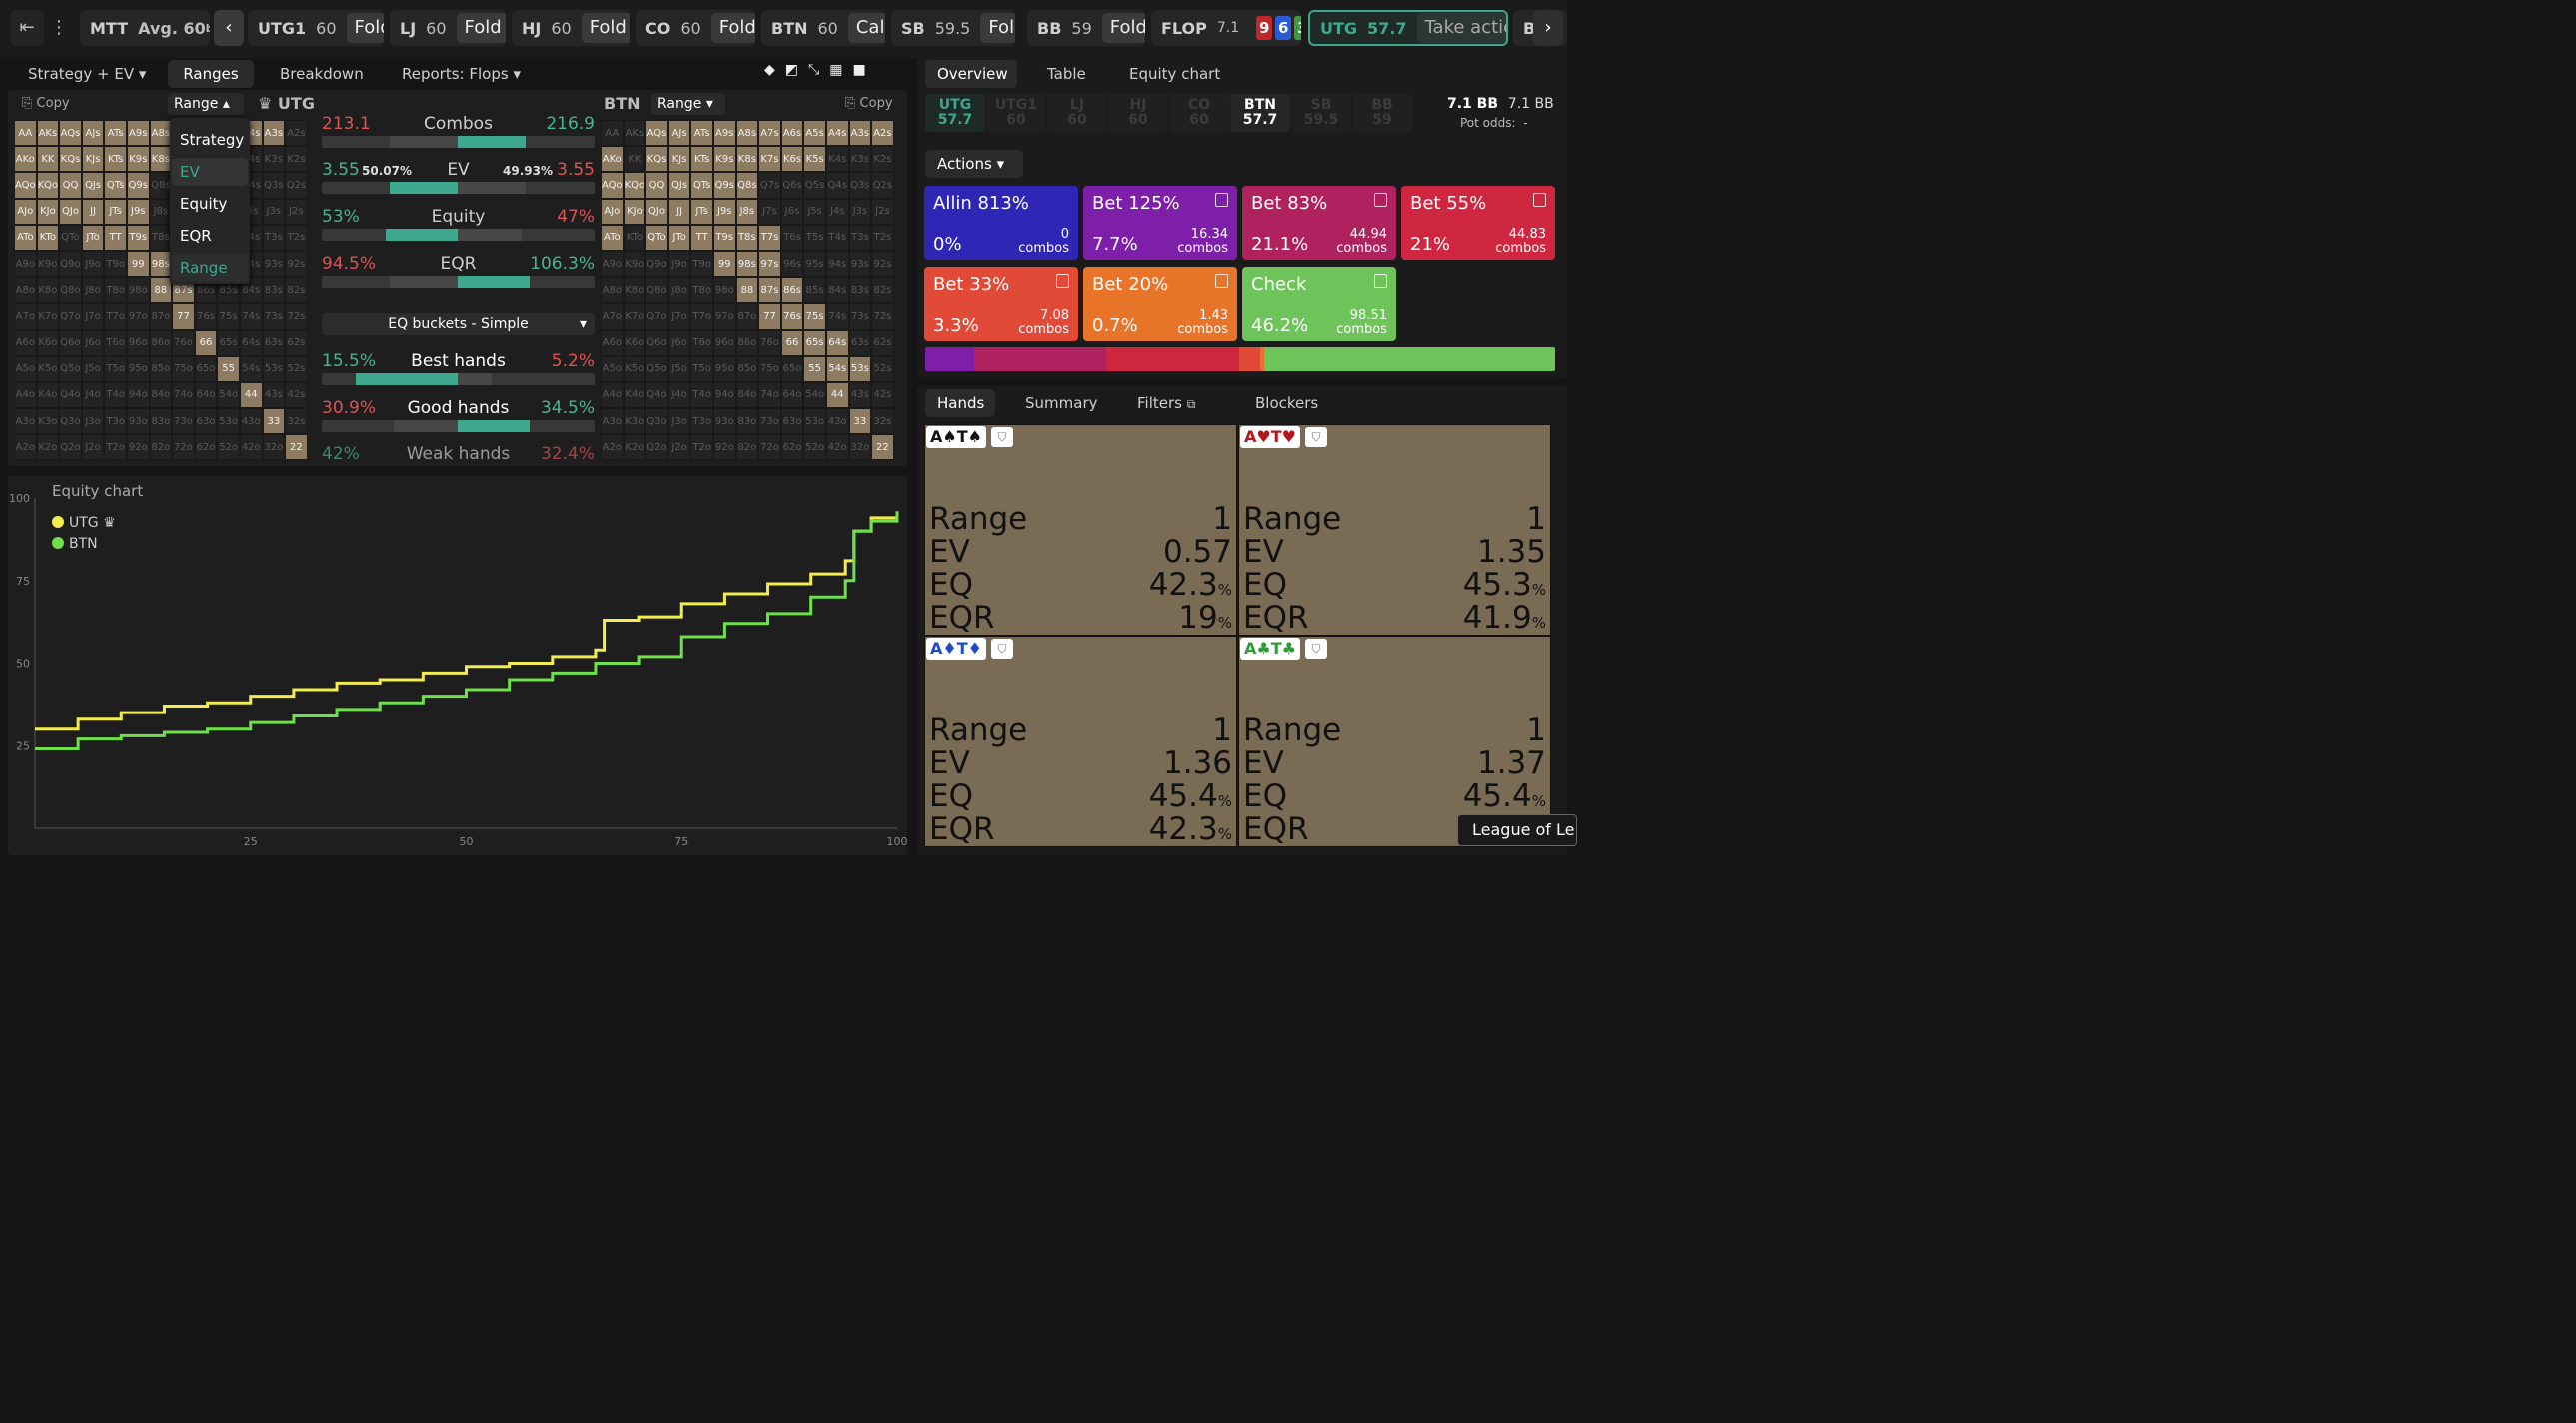  I want to click on hand-cell: 97s, so click(769, 264).